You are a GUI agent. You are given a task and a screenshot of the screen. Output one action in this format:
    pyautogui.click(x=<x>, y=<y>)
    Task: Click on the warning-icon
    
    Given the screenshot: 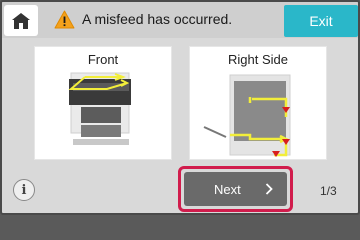 What is the action you would take?
    pyautogui.click(x=64, y=19)
    